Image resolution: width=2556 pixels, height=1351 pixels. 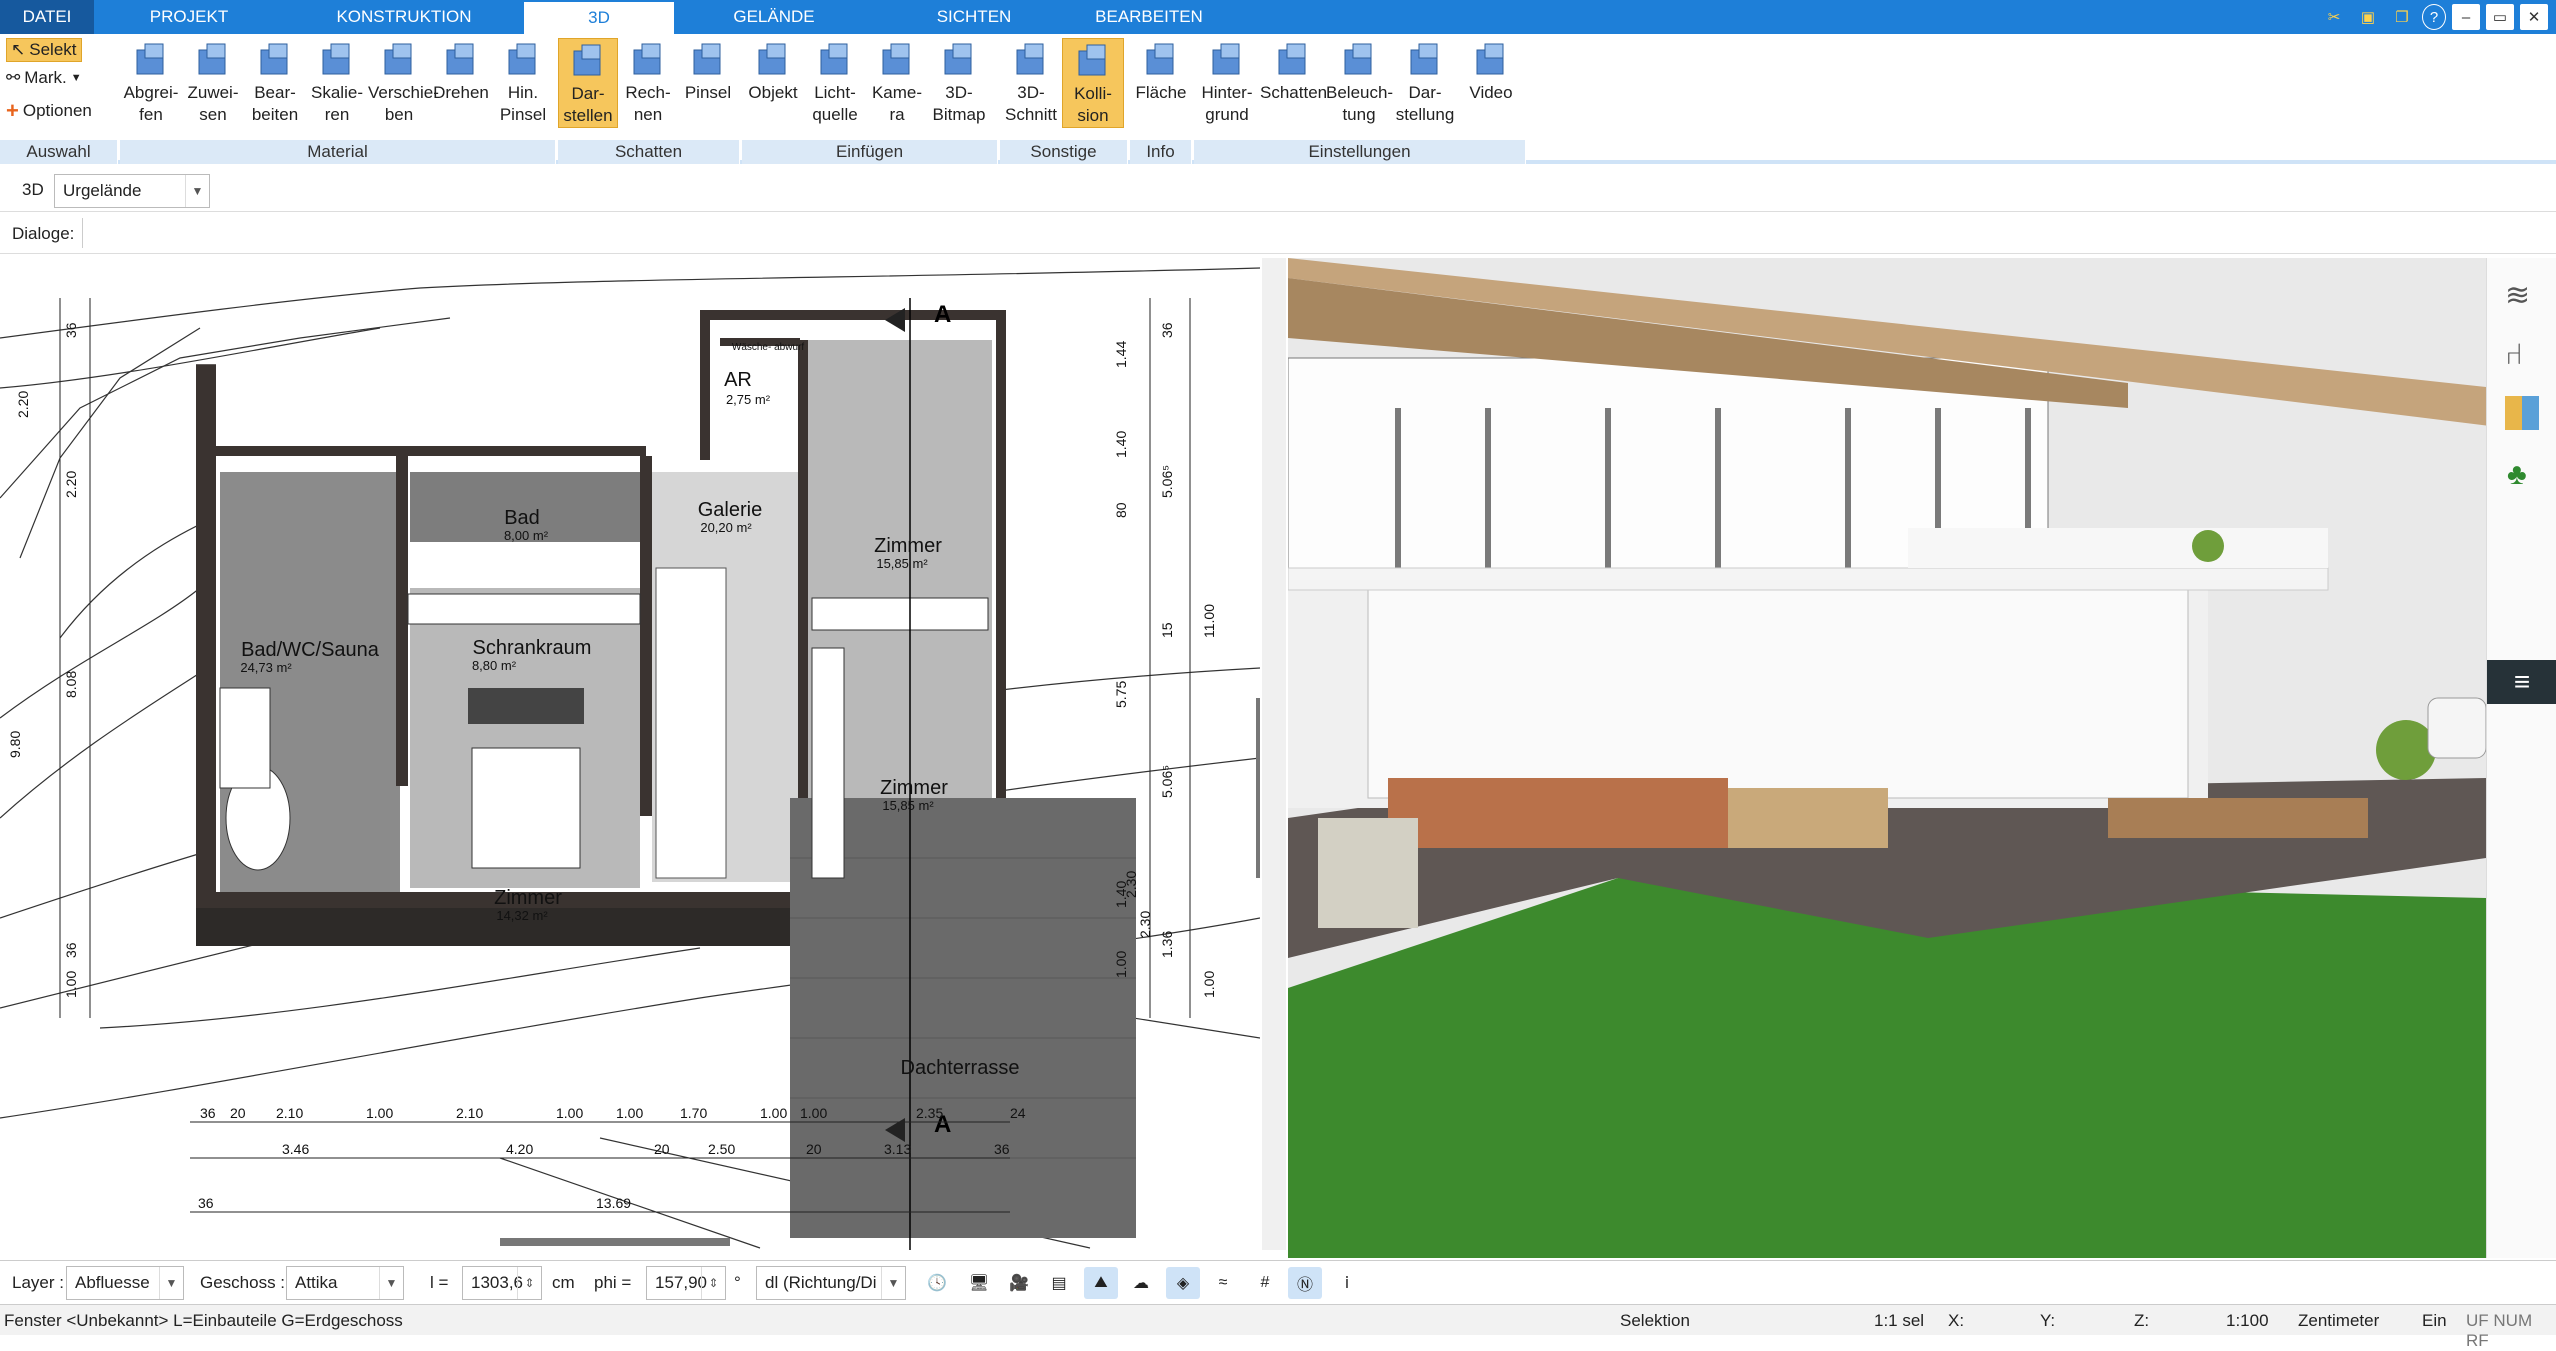 What do you see at coordinates (2368, 17) in the screenshot?
I see `window-icon: ▣` at bounding box center [2368, 17].